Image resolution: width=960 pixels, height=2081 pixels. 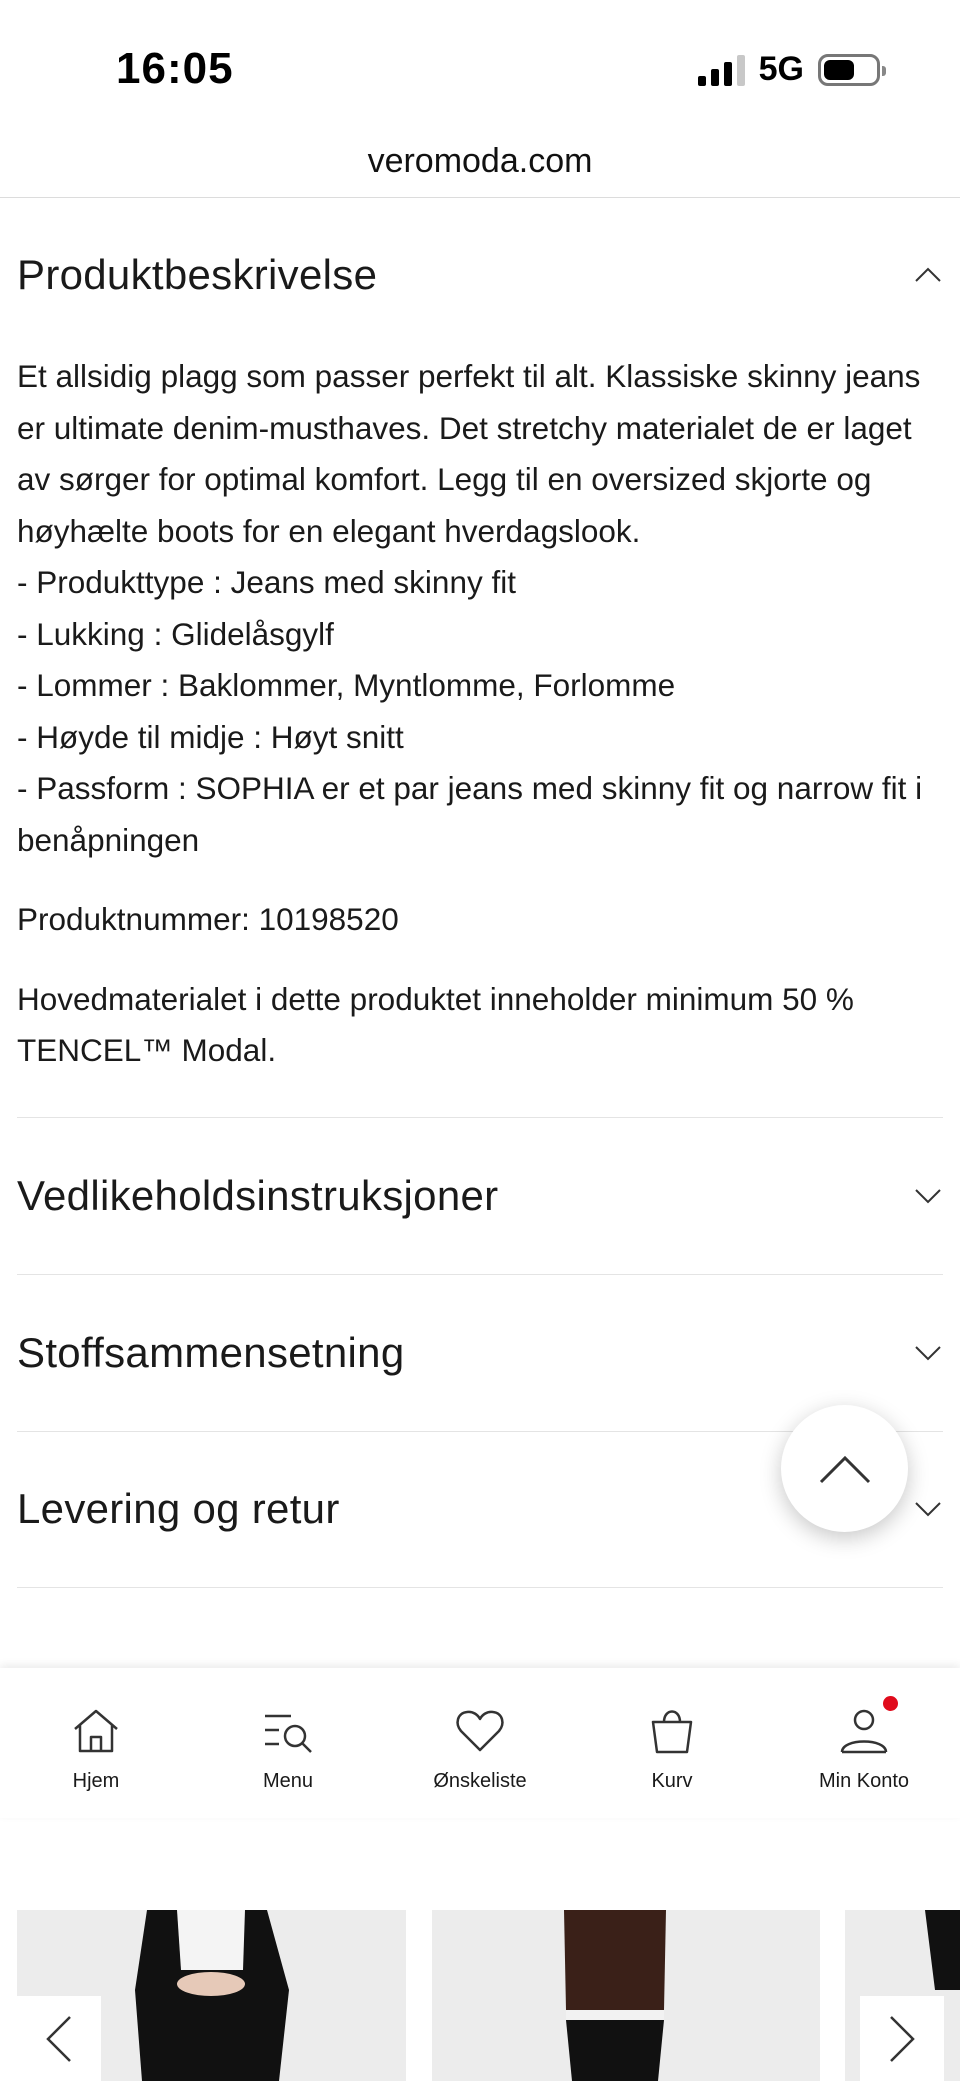 I want to click on nav-menu: Menu, so click(x=288, y=1743).